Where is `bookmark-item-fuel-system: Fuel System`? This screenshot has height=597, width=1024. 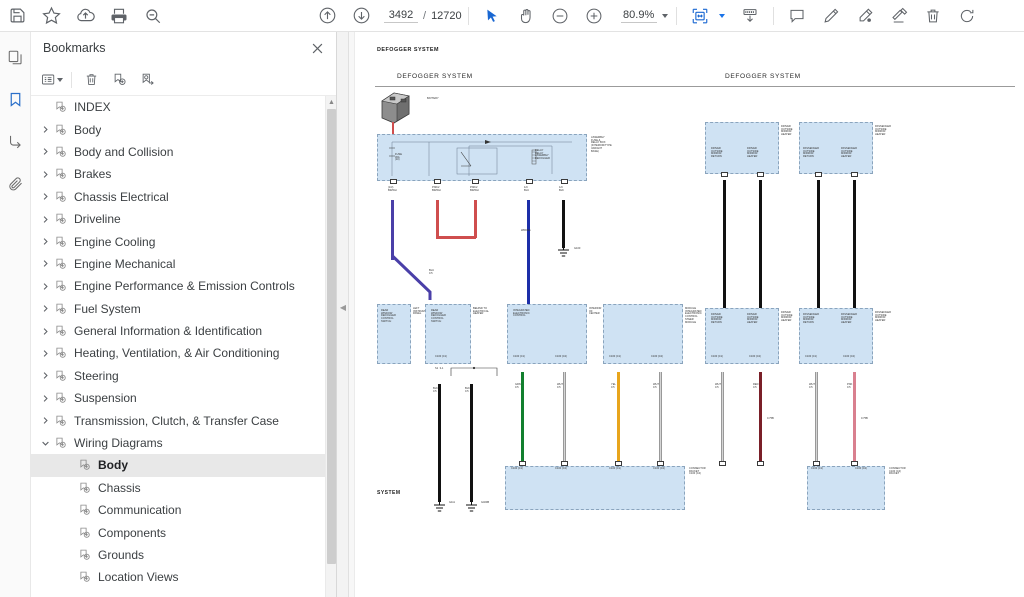
bookmark-item-fuel-system: Fuel System is located at coordinates (178, 309).